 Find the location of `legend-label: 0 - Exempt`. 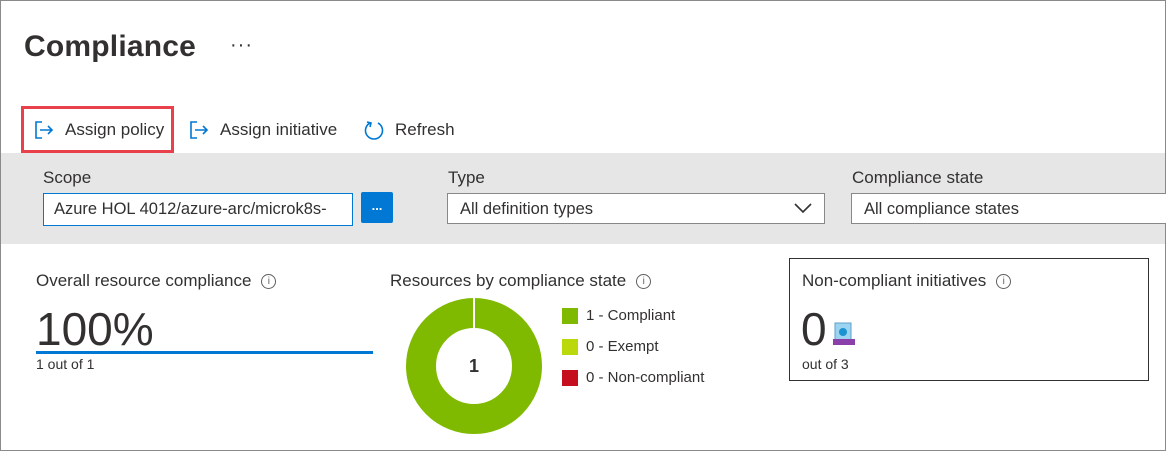

legend-label: 0 - Exempt is located at coordinates (622, 346).